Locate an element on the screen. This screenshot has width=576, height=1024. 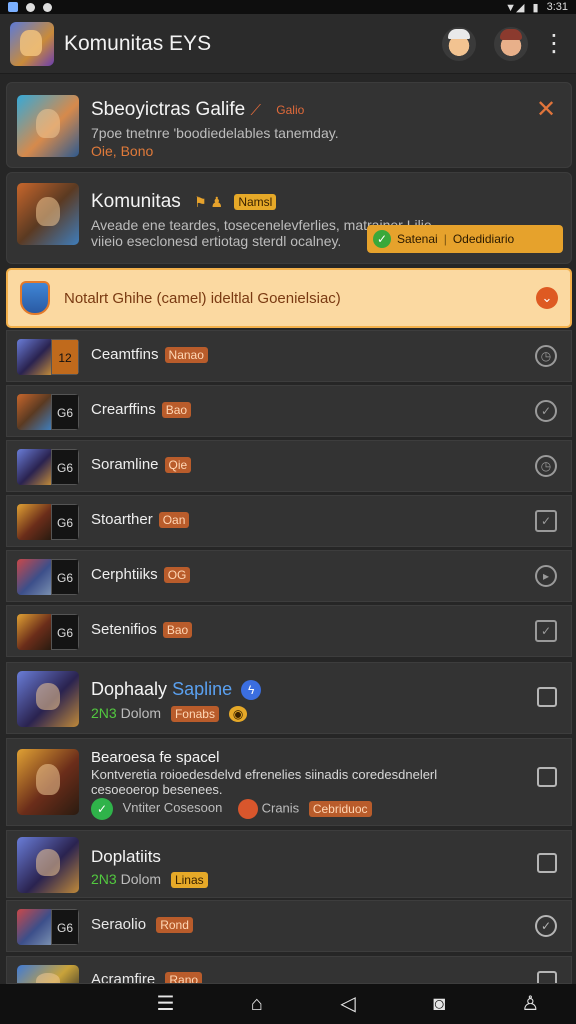
post-title: Bearoesa fe spacel is located at coordinates (155, 757).